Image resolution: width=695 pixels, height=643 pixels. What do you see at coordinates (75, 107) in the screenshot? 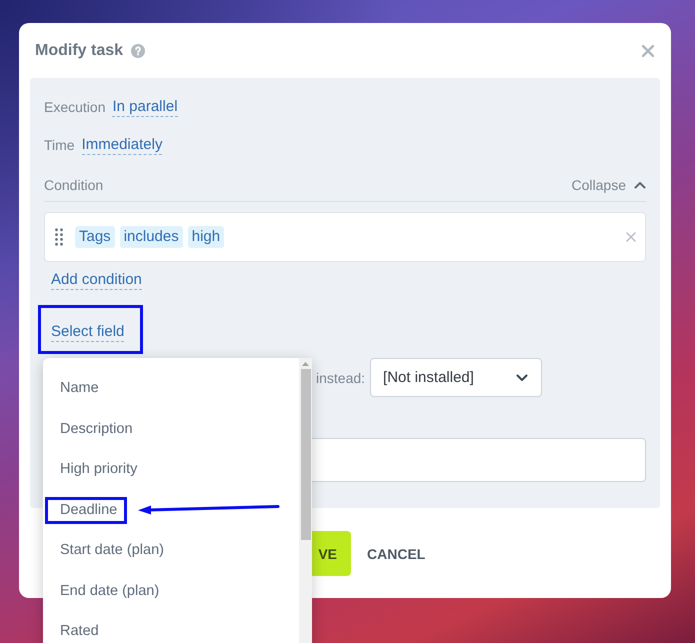
I see `field-label: Execution` at bounding box center [75, 107].